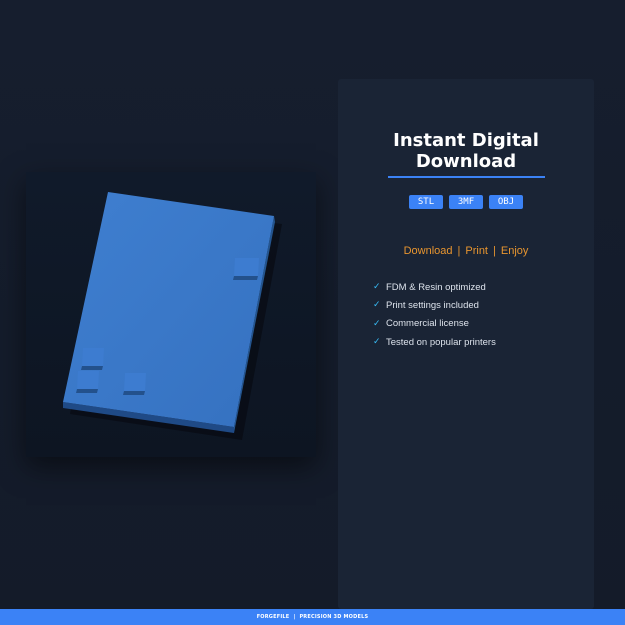 The image size is (625, 625). I want to click on list-item: ✓ FDM & Resin optimized, so click(434, 287).